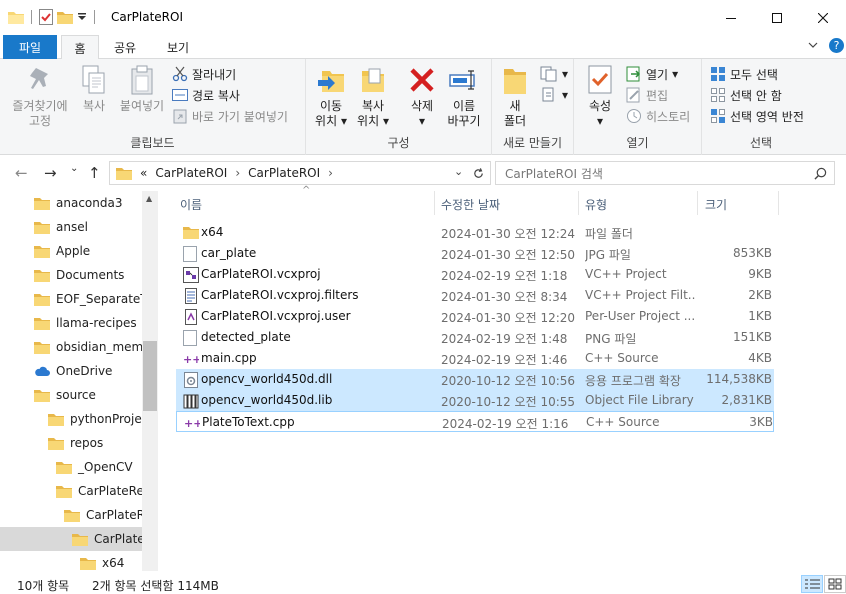 This screenshot has height=594, width=846. I want to click on history-button: 히스토리, so click(658, 116).